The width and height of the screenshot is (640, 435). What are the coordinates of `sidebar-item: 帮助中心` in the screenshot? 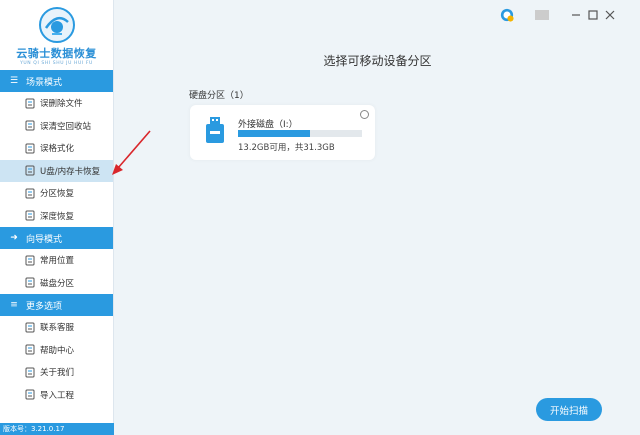 It's located at (56, 350).